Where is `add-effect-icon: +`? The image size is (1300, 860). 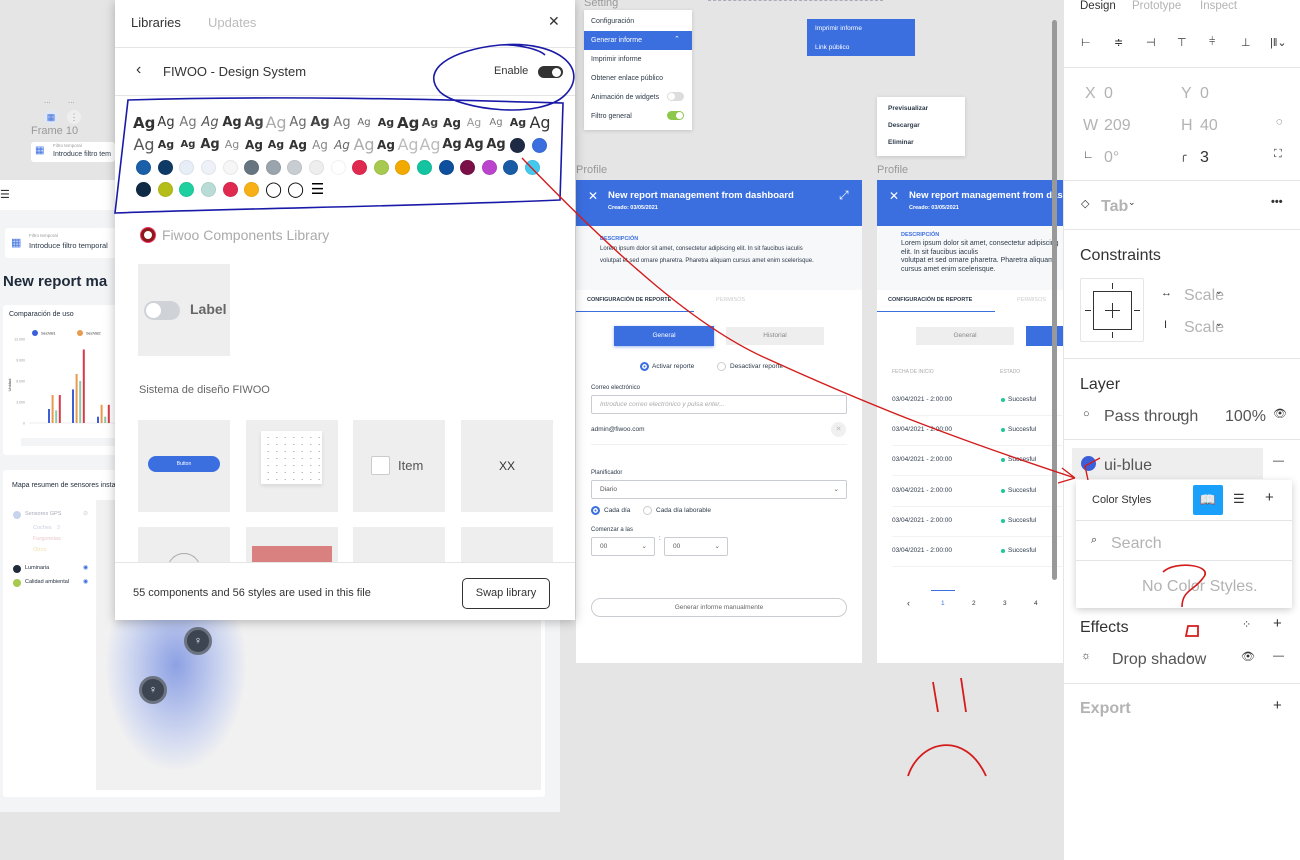 add-effect-icon: + is located at coordinates (1277, 623).